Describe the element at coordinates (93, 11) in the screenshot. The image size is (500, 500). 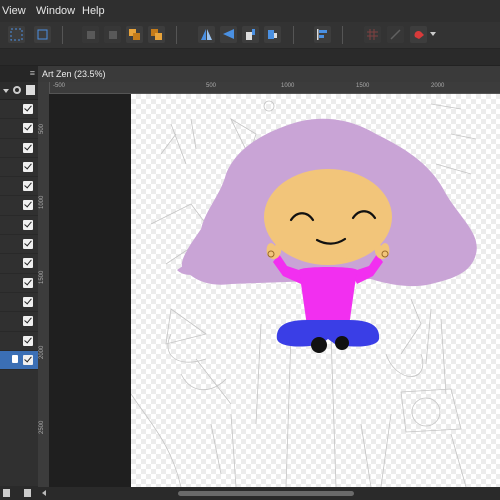
I see `menu-help: Help` at that location.